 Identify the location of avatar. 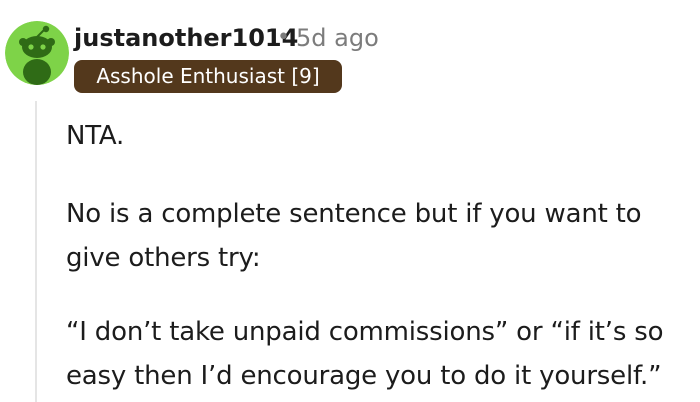
(37, 53).